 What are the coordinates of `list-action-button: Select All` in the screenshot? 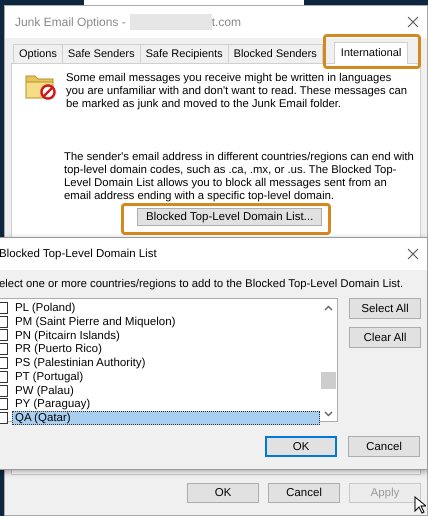 It's located at (385, 308).